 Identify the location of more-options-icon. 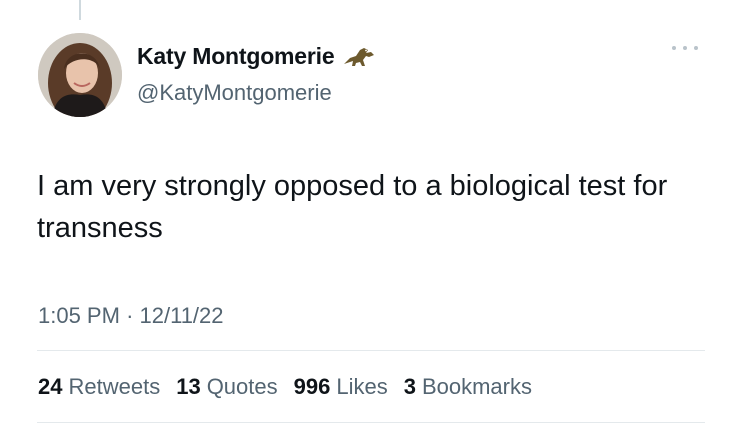
(685, 48).